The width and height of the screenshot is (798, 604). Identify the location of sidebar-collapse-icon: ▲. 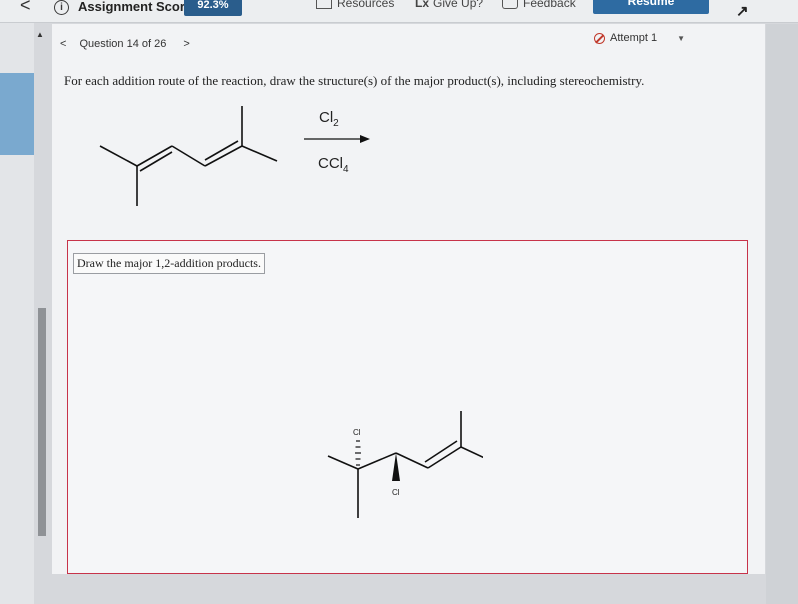
(40, 34).